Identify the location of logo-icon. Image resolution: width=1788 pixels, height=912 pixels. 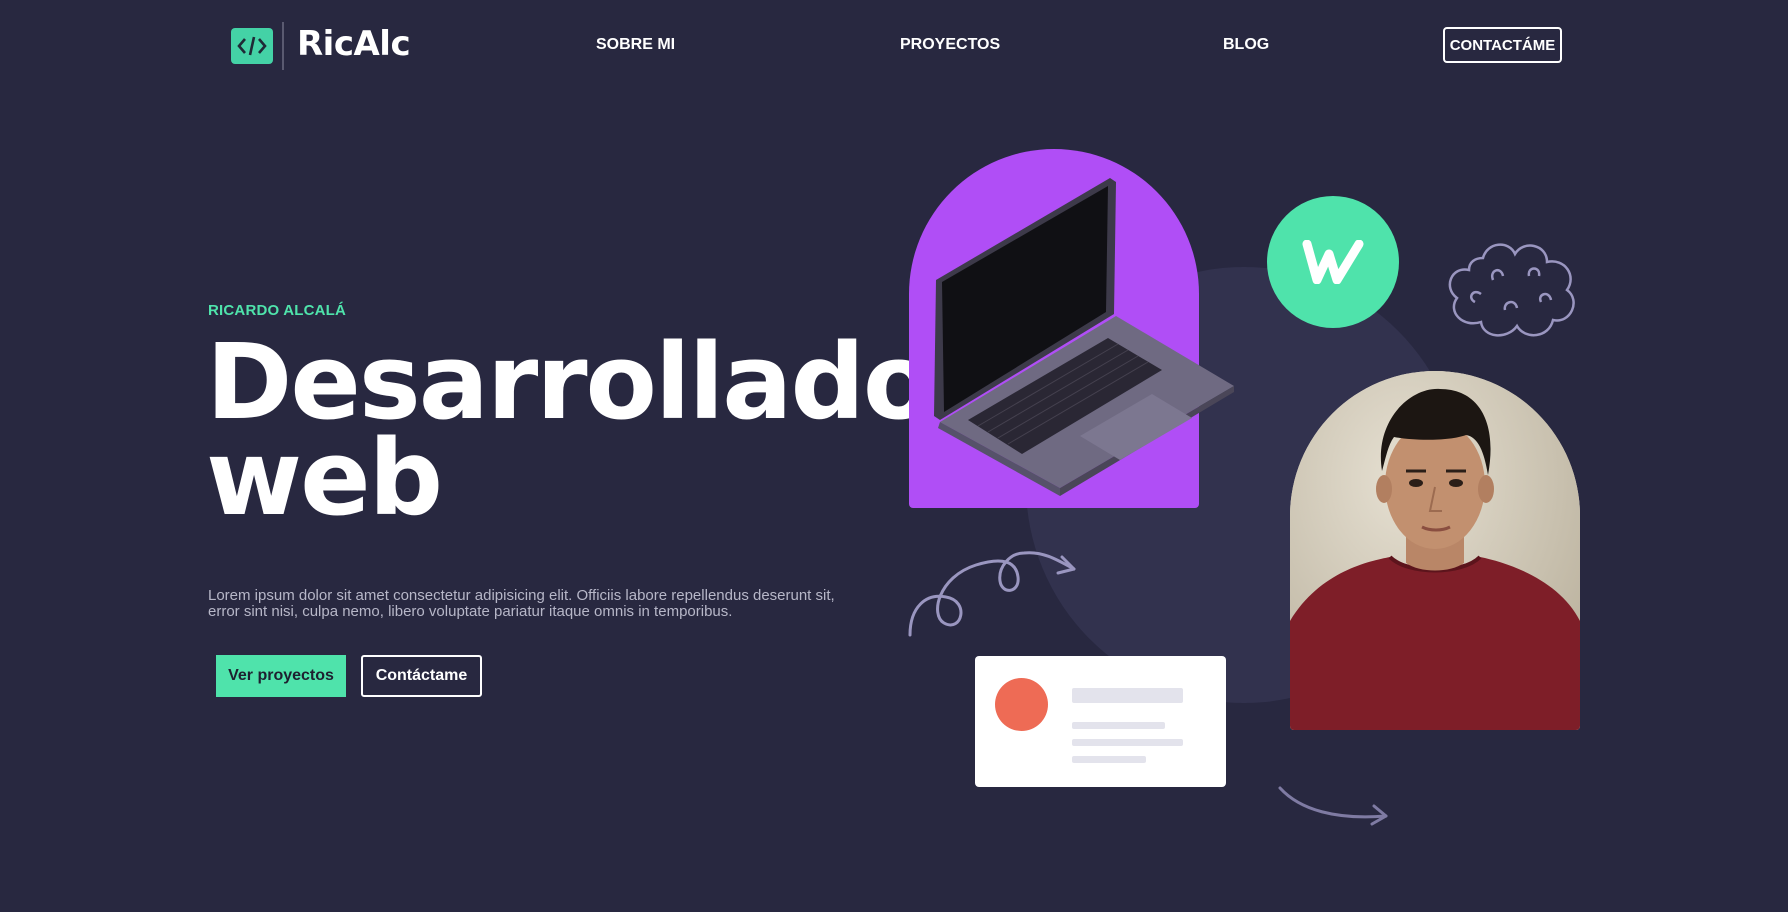
(252, 46).